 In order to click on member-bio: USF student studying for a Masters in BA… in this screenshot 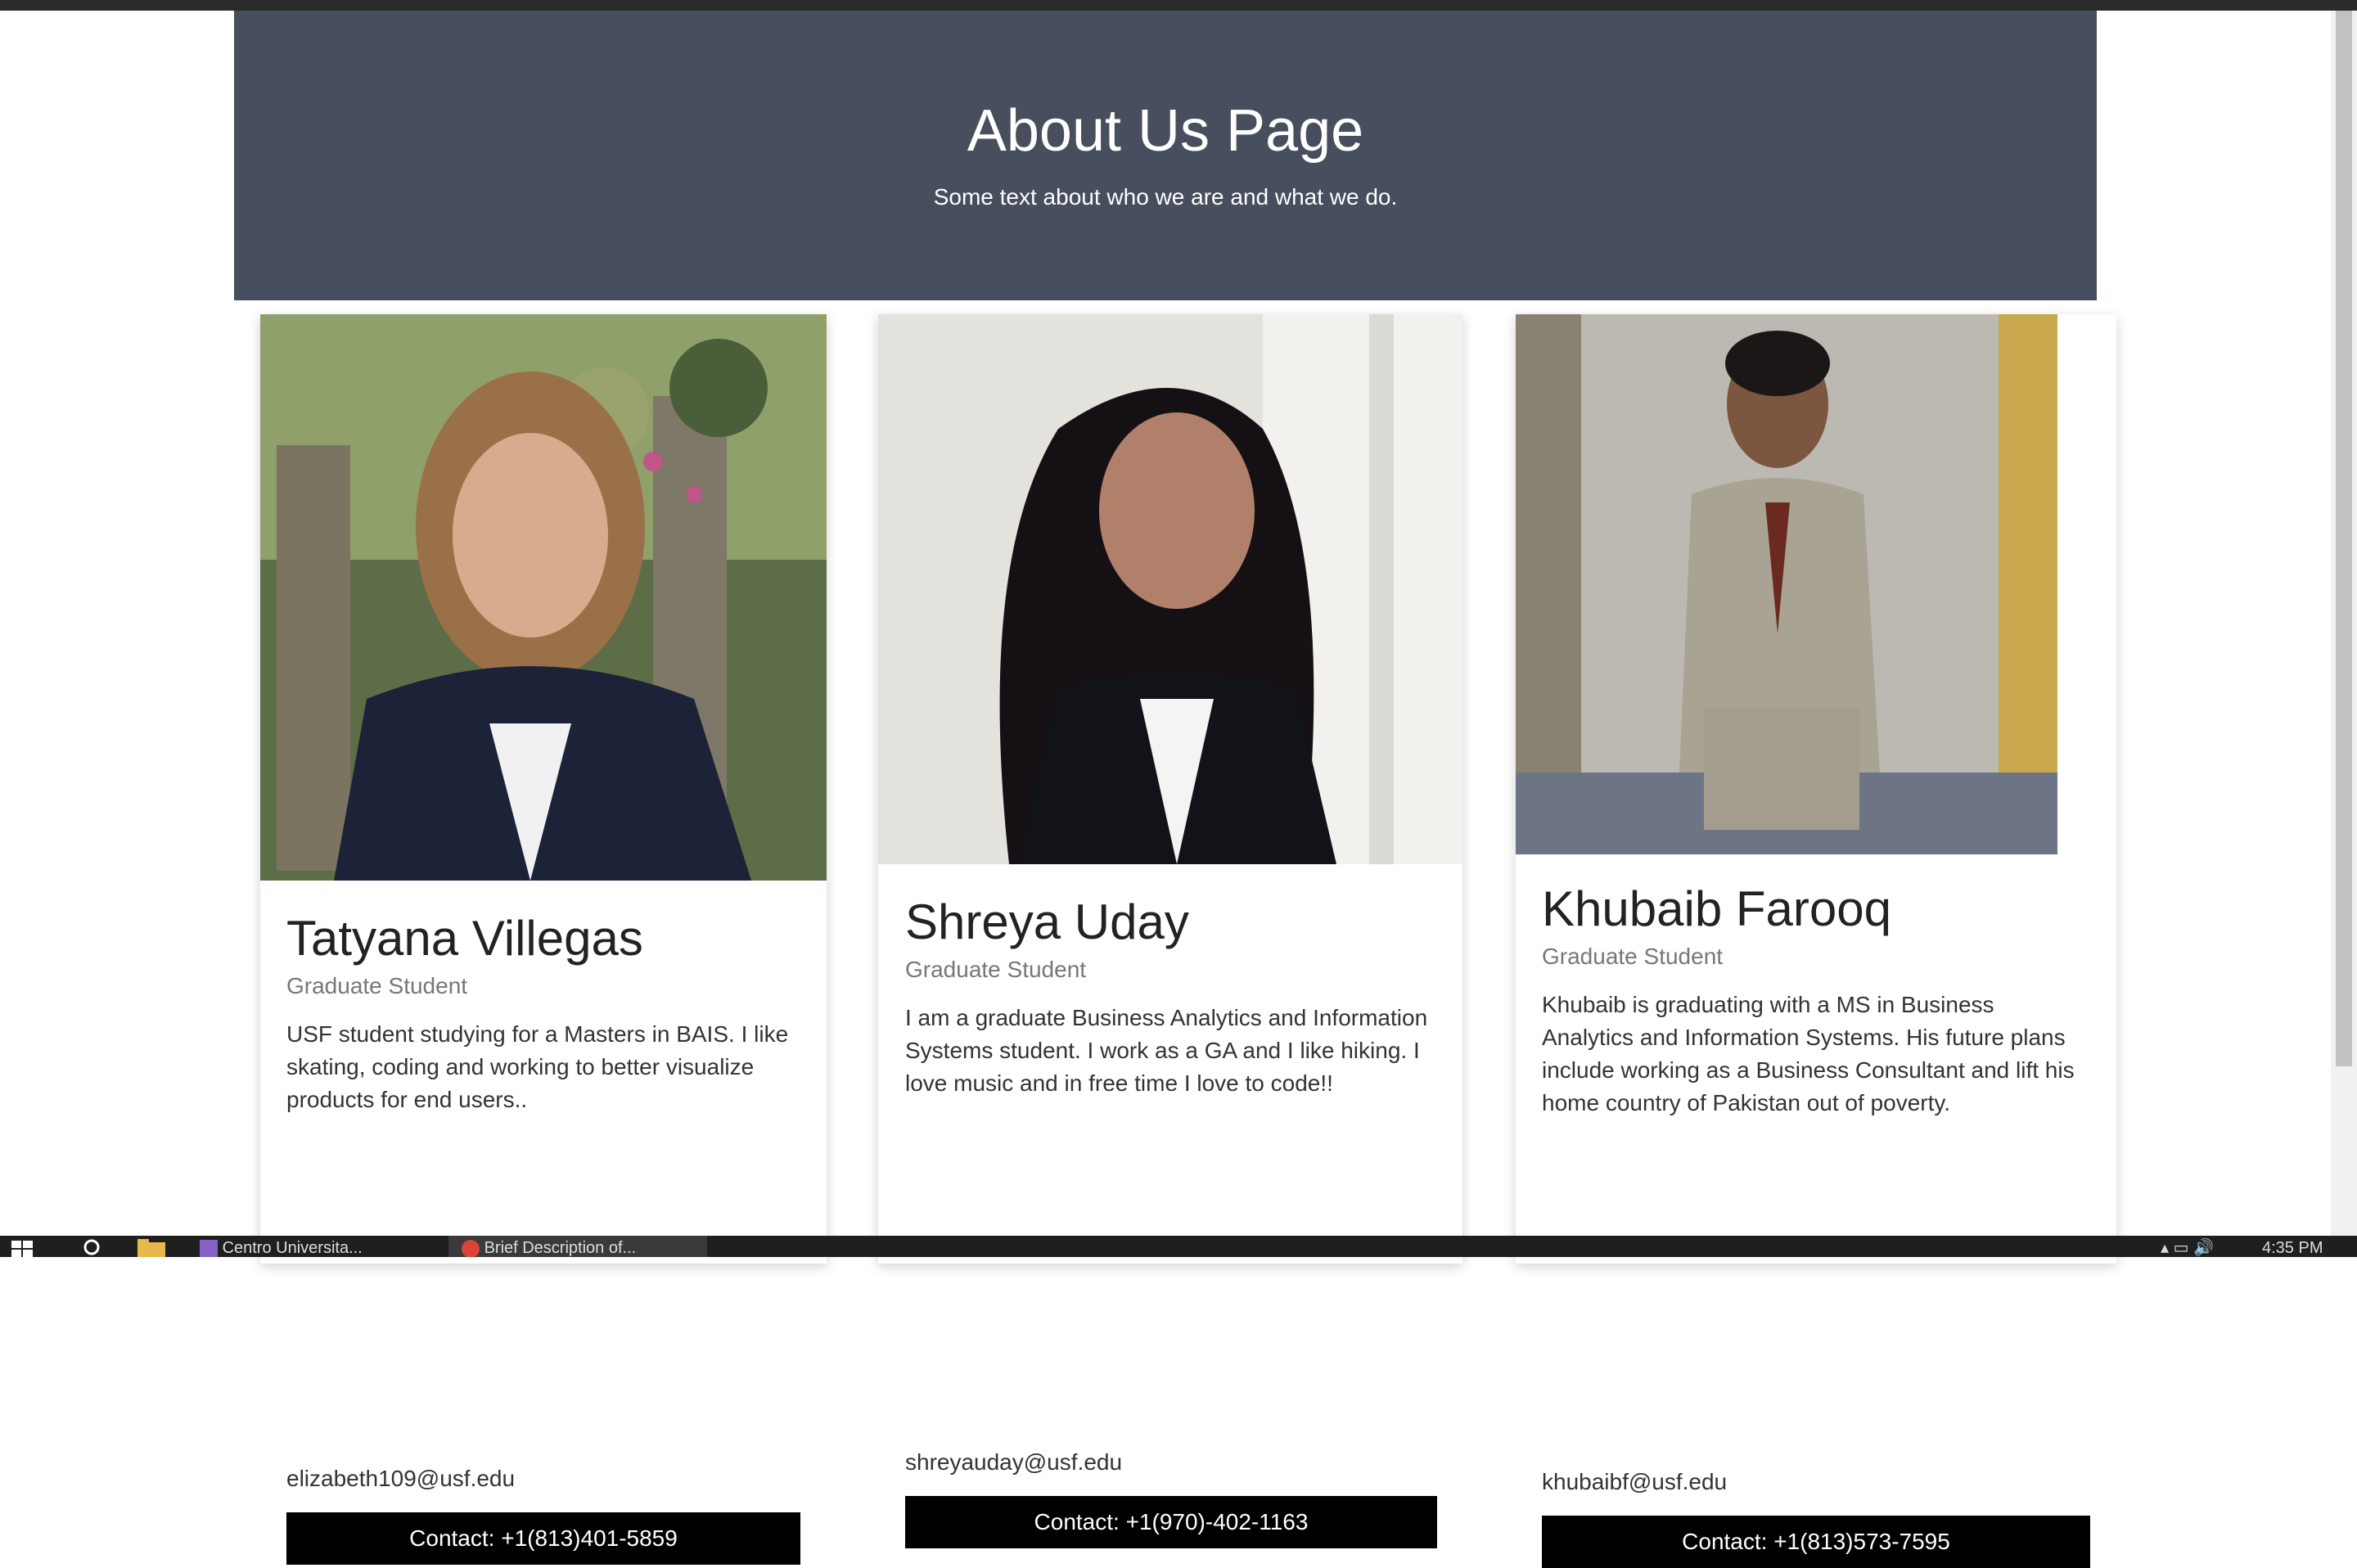, I will do `click(537, 1066)`.